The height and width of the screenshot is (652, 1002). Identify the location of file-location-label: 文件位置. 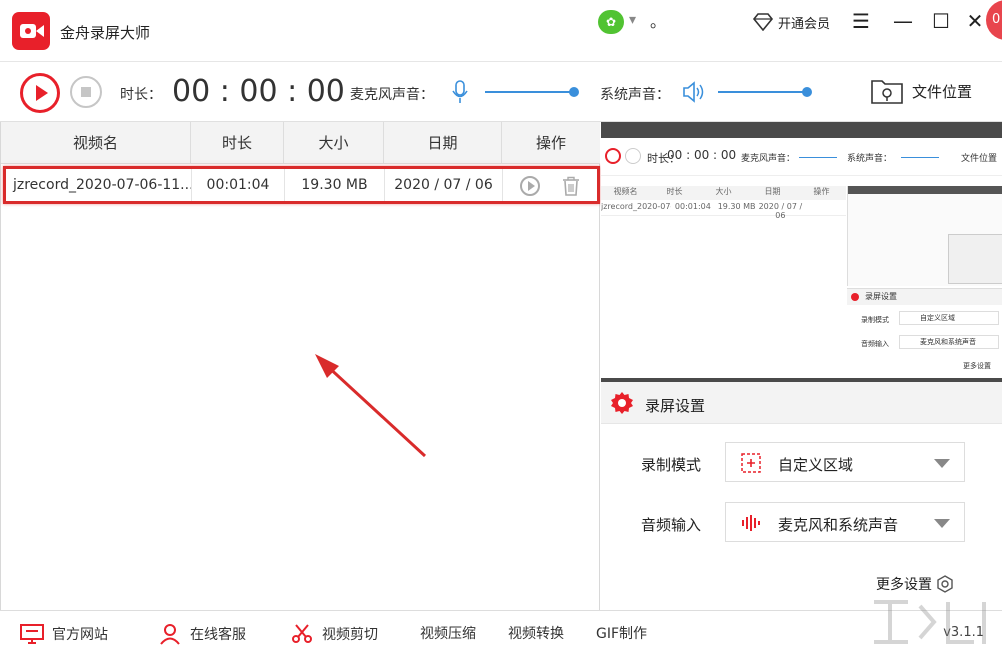
(942, 91).